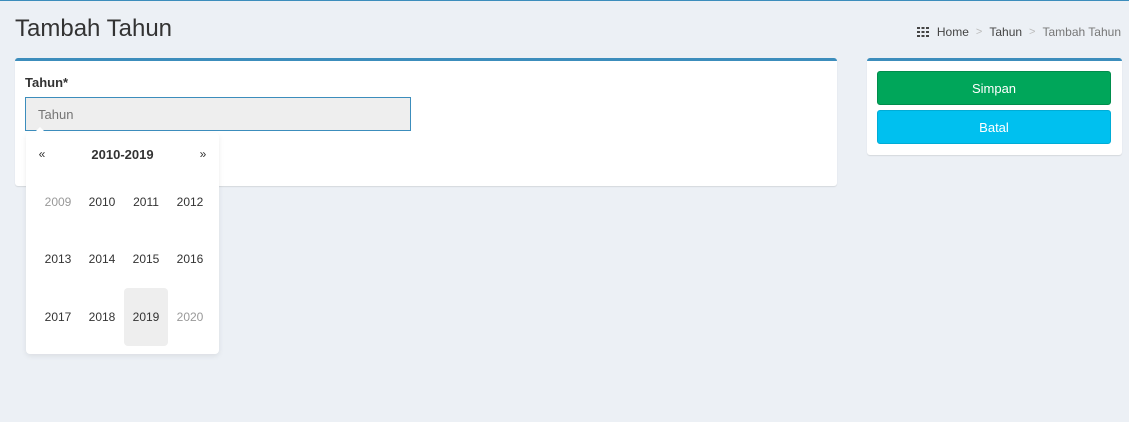 Image resolution: width=1129 pixels, height=422 pixels. I want to click on year-cell: 2015, so click(146, 260).